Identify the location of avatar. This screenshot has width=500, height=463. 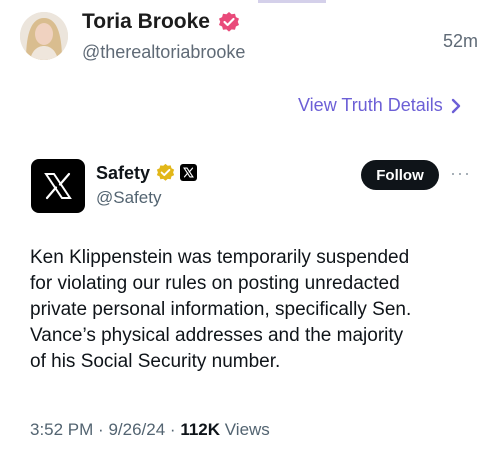
(44, 36).